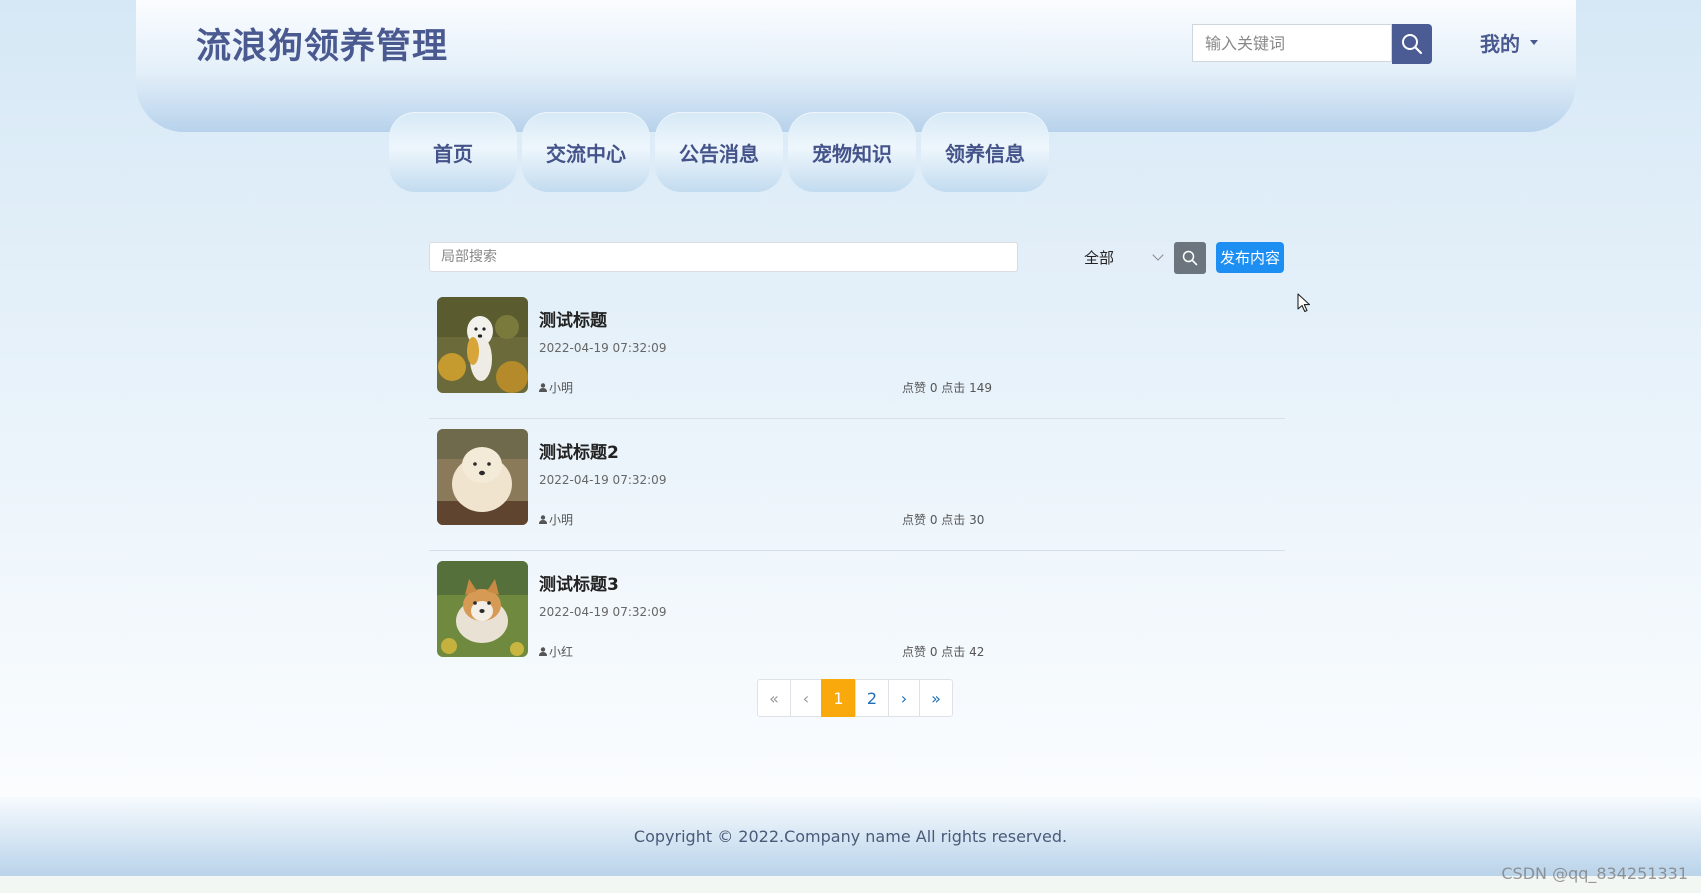 The height and width of the screenshot is (893, 1701). I want to click on nav-item-adoption-info: 领养信息, so click(985, 152).